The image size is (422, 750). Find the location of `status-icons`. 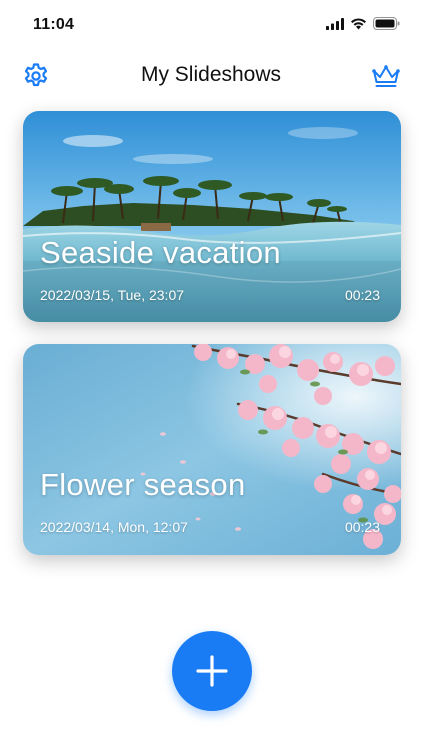

status-icons is located at coordinates (363, 23).